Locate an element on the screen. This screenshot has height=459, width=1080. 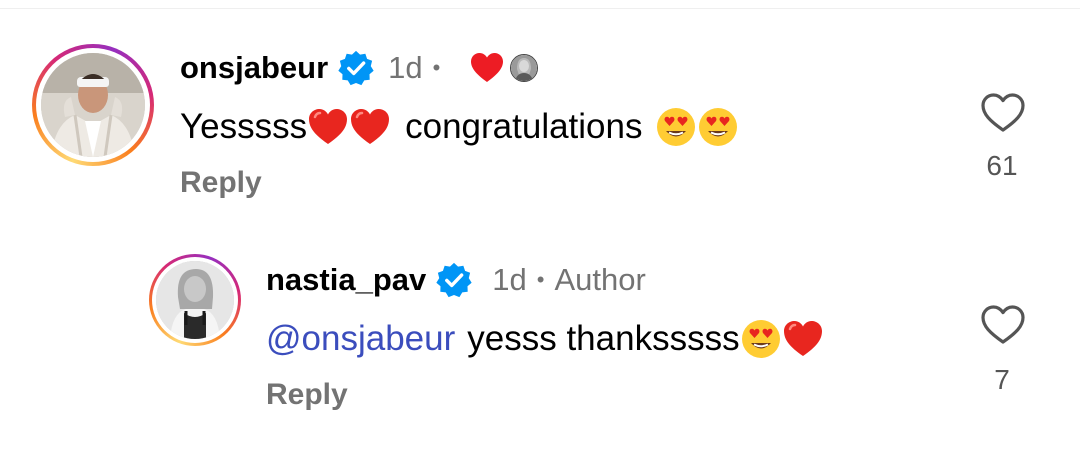
comment-meta: nastia_pav 1d • Author is located at coordinates (456, 280).